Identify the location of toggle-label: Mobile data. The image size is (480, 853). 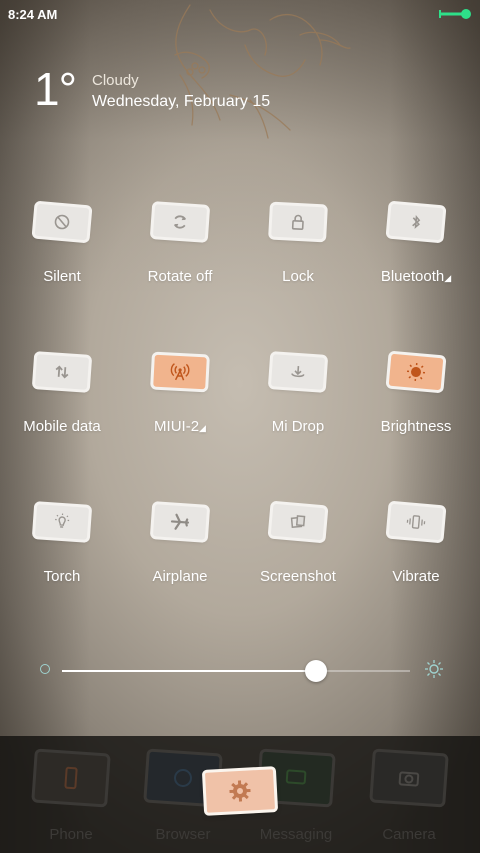
(62, 426).